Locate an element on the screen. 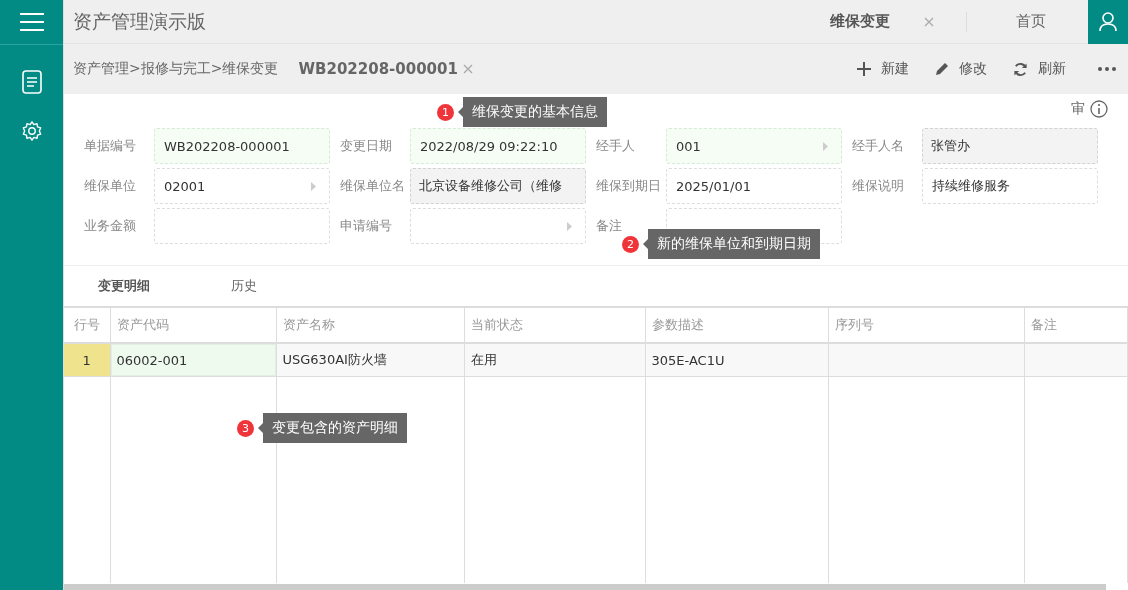  pencil-icon is located at coordinates (942, 69).